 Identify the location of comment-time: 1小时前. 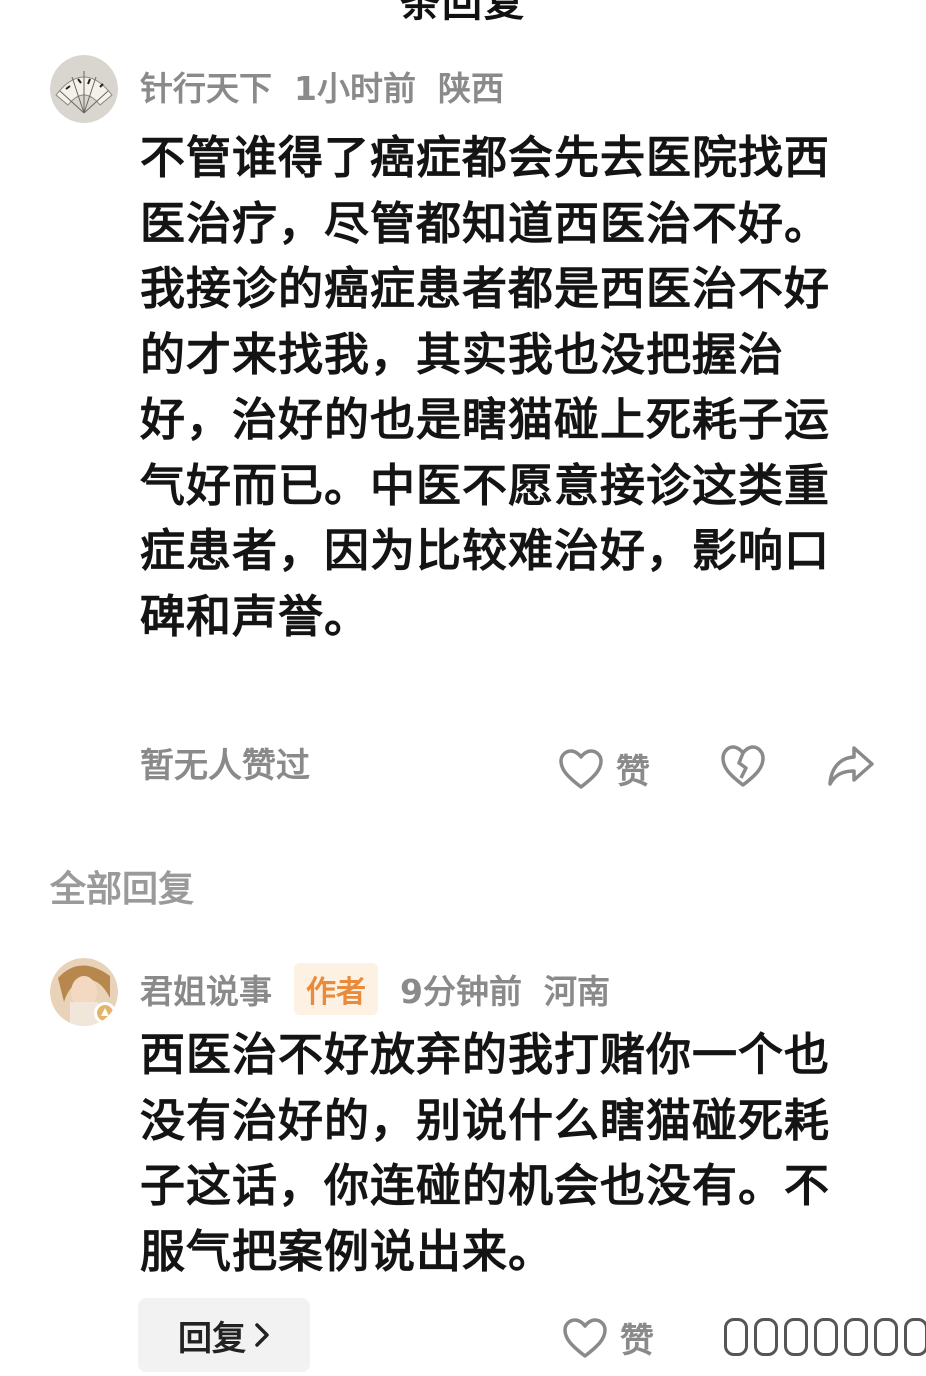
(355, 88).